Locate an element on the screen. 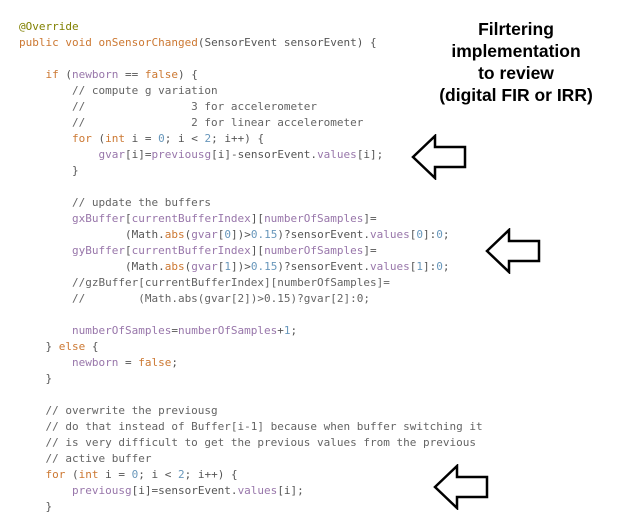 This screenshot has width=641, height=530. code-token: // update the buffers is located at coordinates (115, 202).